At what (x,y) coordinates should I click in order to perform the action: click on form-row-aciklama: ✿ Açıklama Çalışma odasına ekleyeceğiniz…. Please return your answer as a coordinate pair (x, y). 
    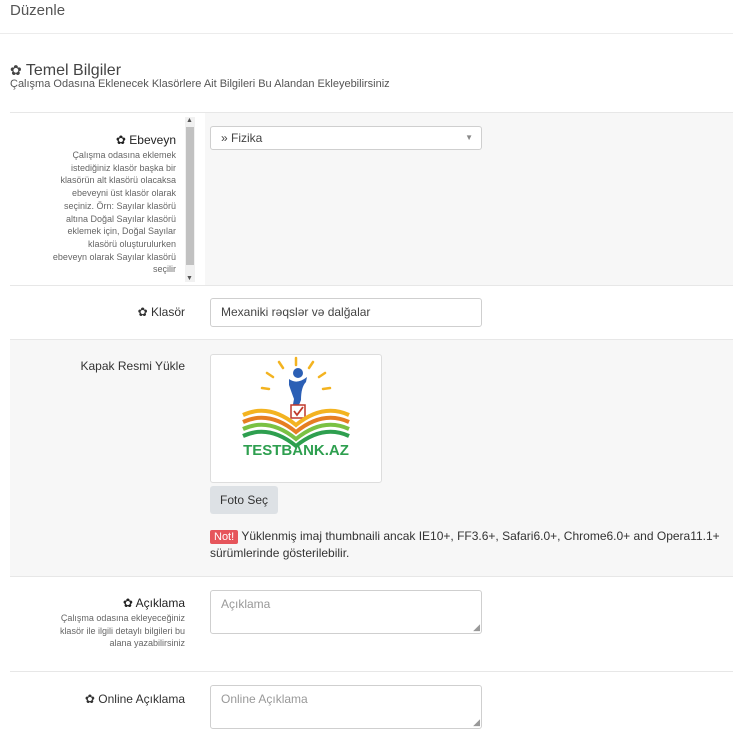
    Looking at the image, I should click on (371, 624).